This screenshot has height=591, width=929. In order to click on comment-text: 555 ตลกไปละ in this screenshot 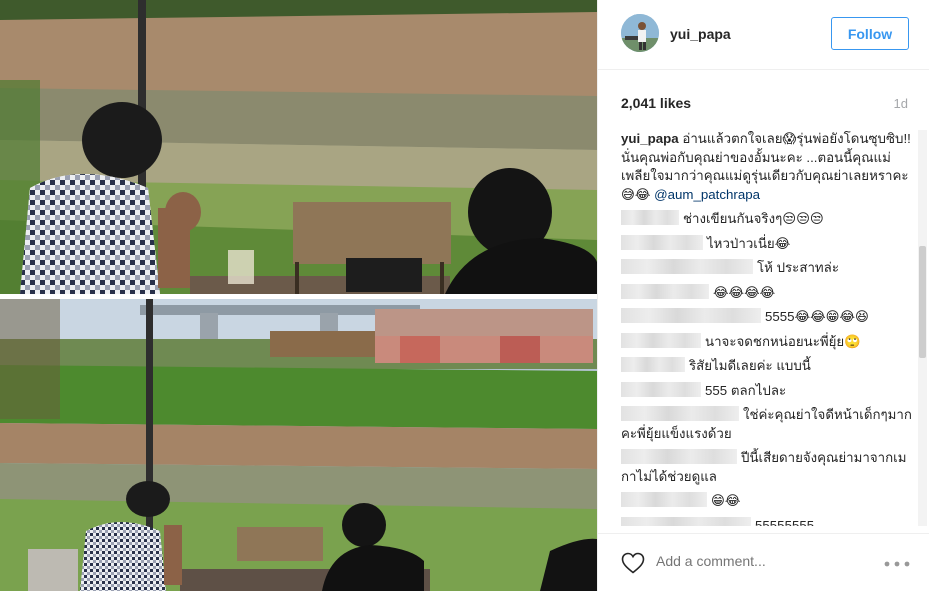, I will do `click(746, 390)`.